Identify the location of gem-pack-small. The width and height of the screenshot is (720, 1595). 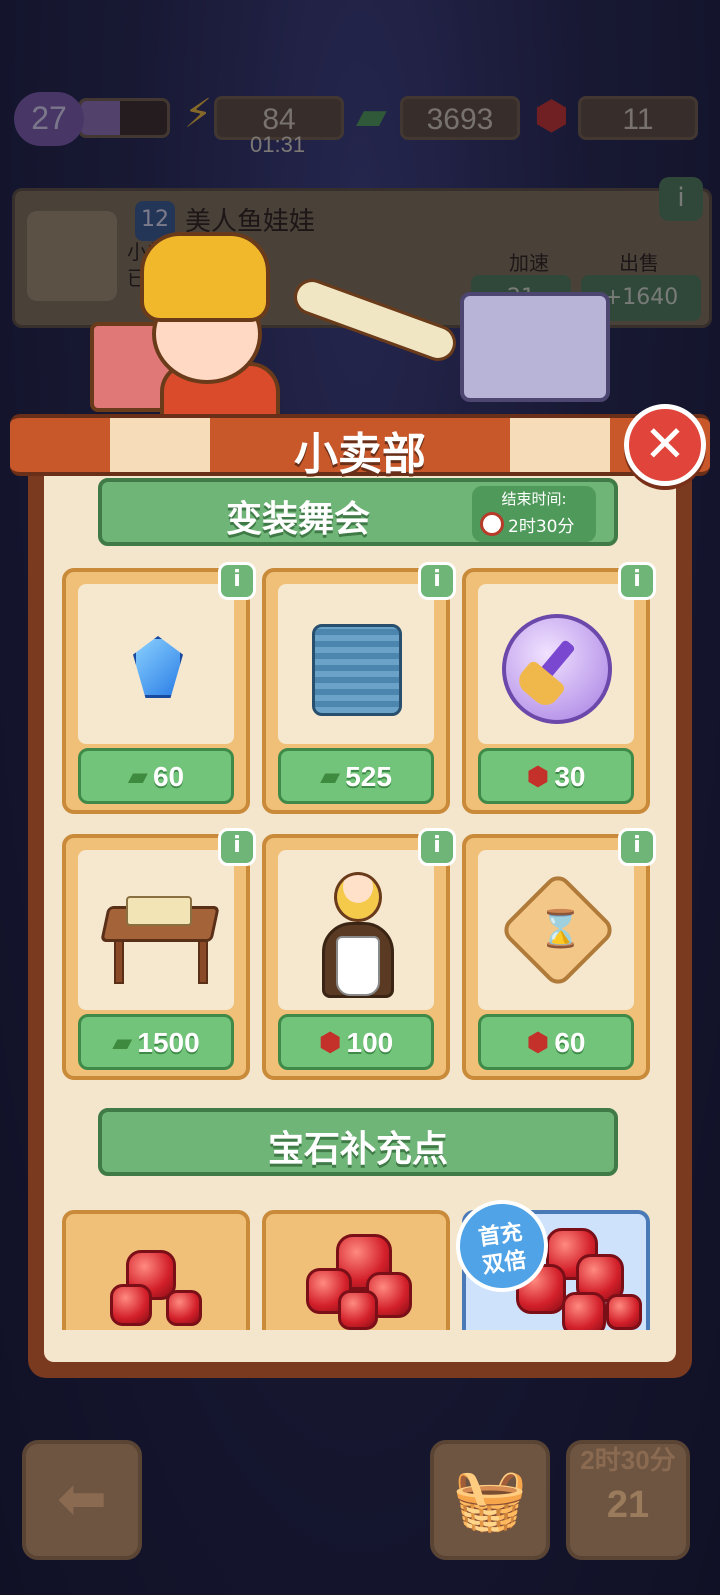
(156, 1270).